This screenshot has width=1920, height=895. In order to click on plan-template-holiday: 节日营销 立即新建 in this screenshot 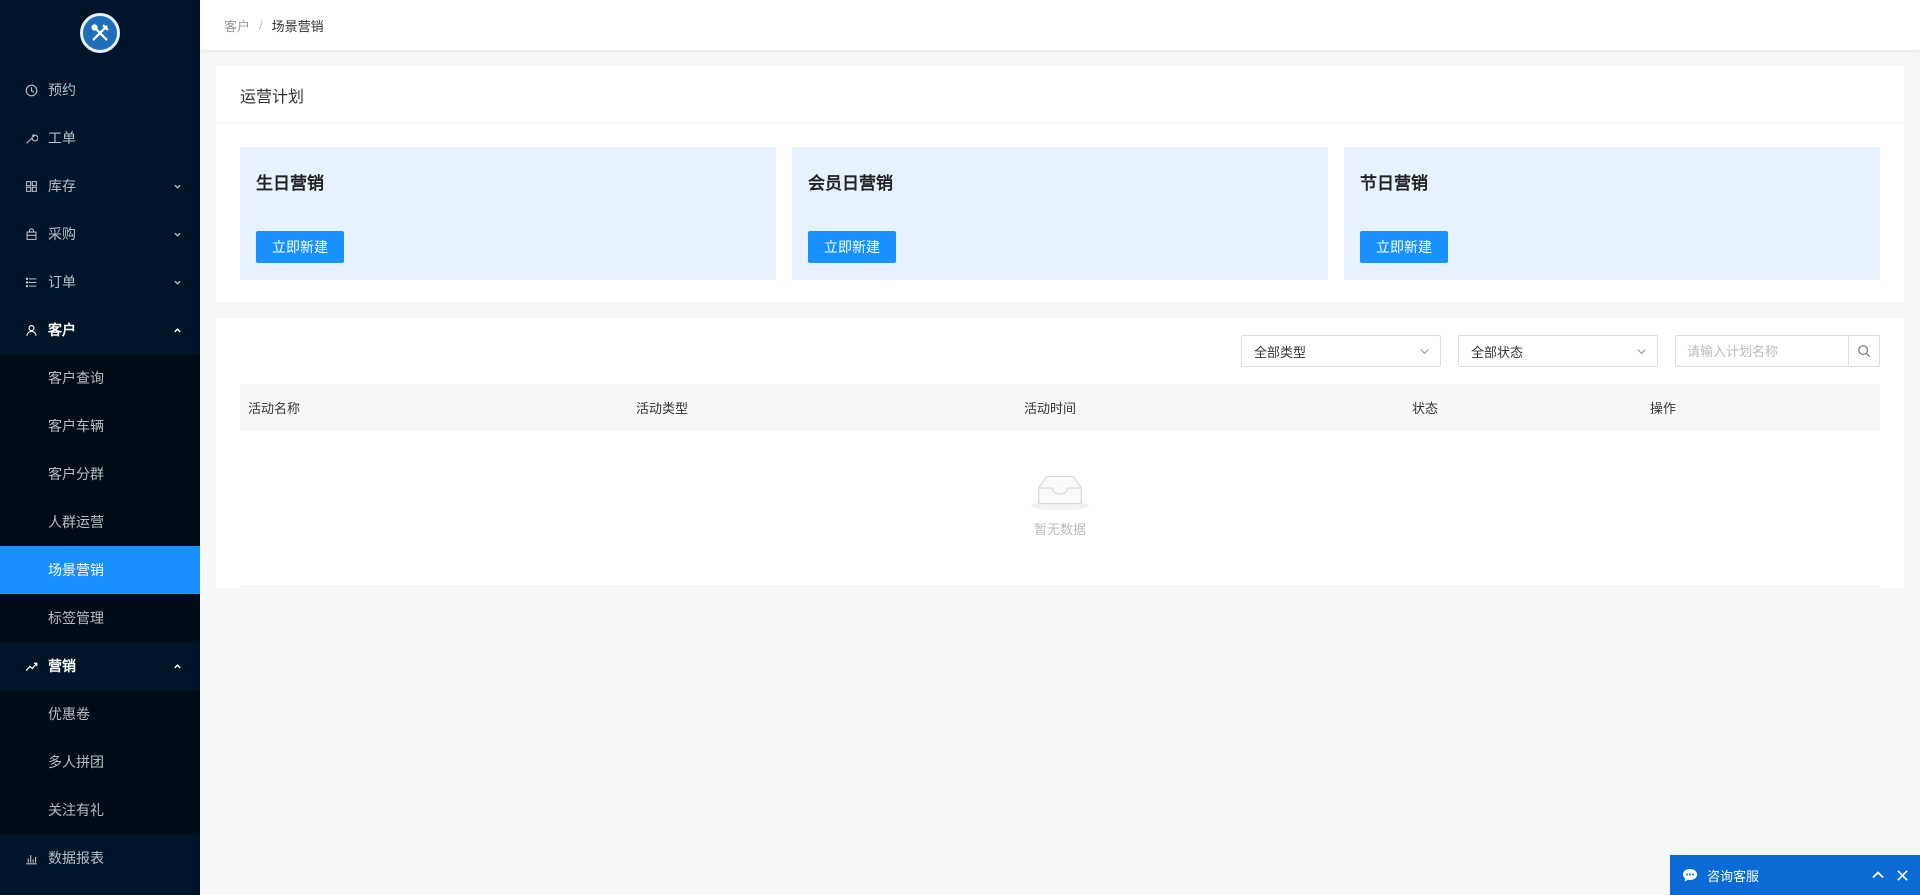, I will do `click(1612, 213)`.